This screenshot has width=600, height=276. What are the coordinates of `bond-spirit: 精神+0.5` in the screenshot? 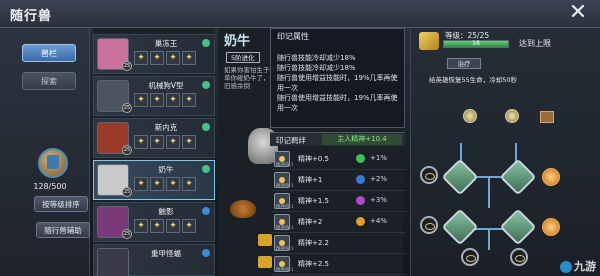 It's located at (313, 159).